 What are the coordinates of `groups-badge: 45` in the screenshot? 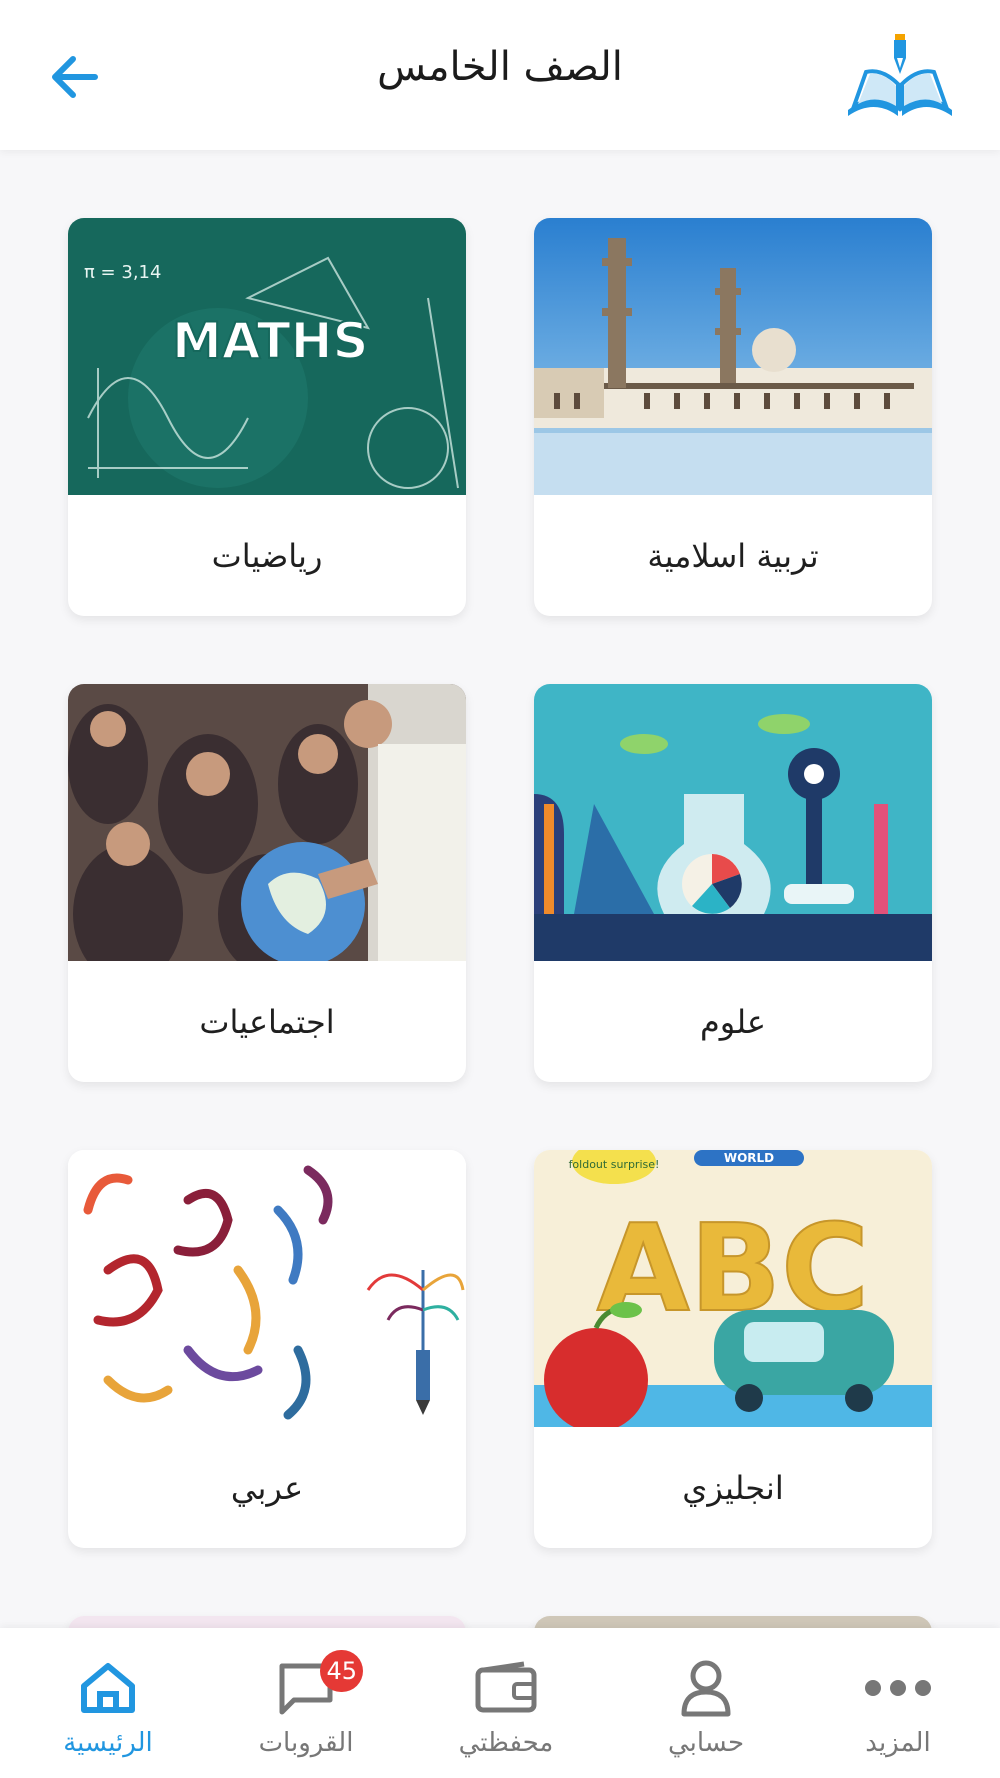 It's located at (341, 1671).